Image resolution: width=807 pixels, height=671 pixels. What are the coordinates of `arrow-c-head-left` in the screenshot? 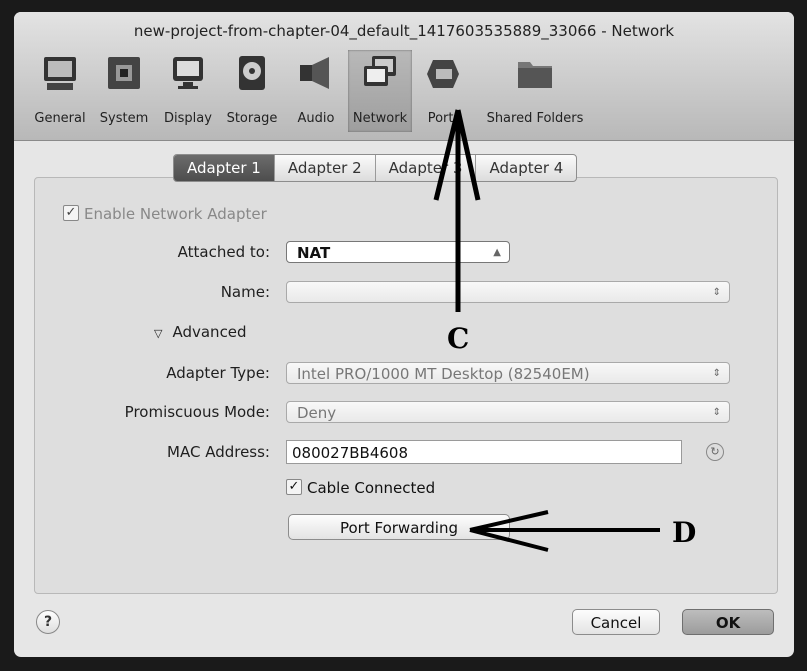 It's located at (447, 155).